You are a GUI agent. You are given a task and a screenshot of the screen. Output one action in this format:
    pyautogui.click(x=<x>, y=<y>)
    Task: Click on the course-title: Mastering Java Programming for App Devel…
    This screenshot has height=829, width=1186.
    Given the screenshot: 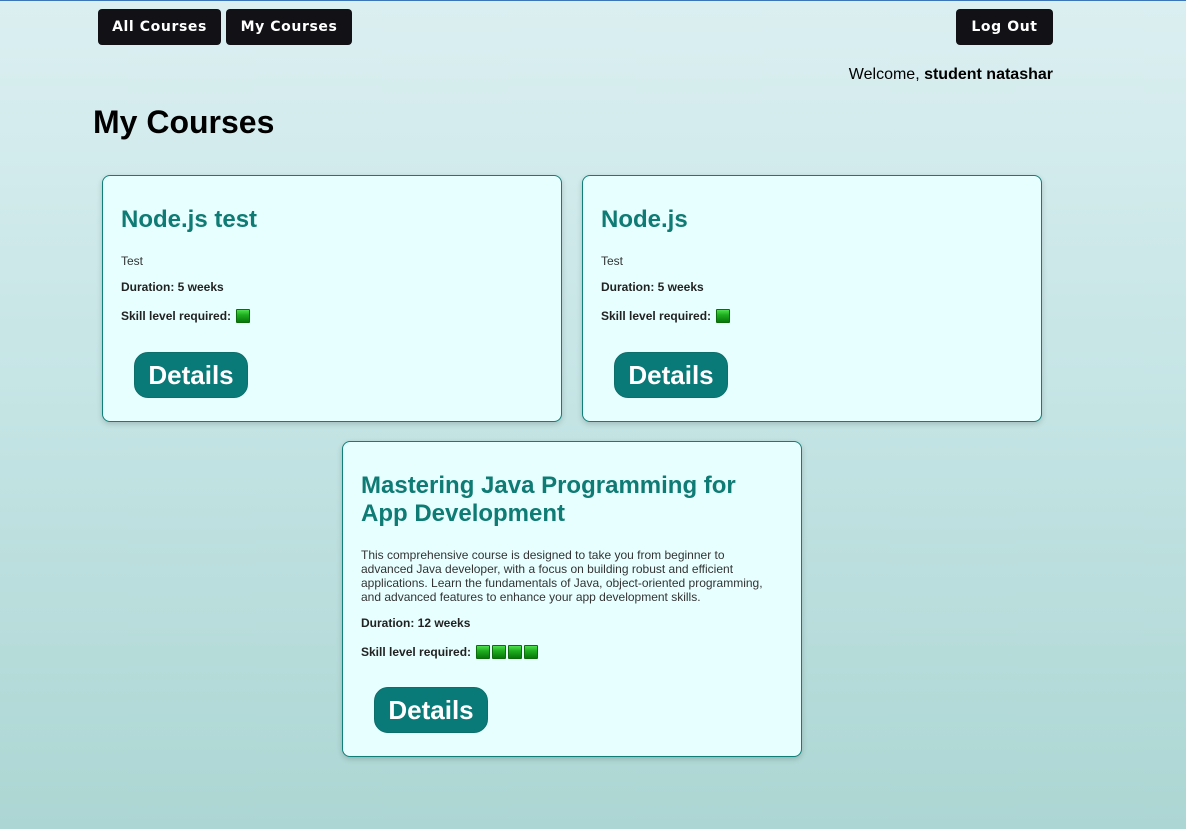 What is the action you would take?
    pyautogui.click(x=548, y=499)
    